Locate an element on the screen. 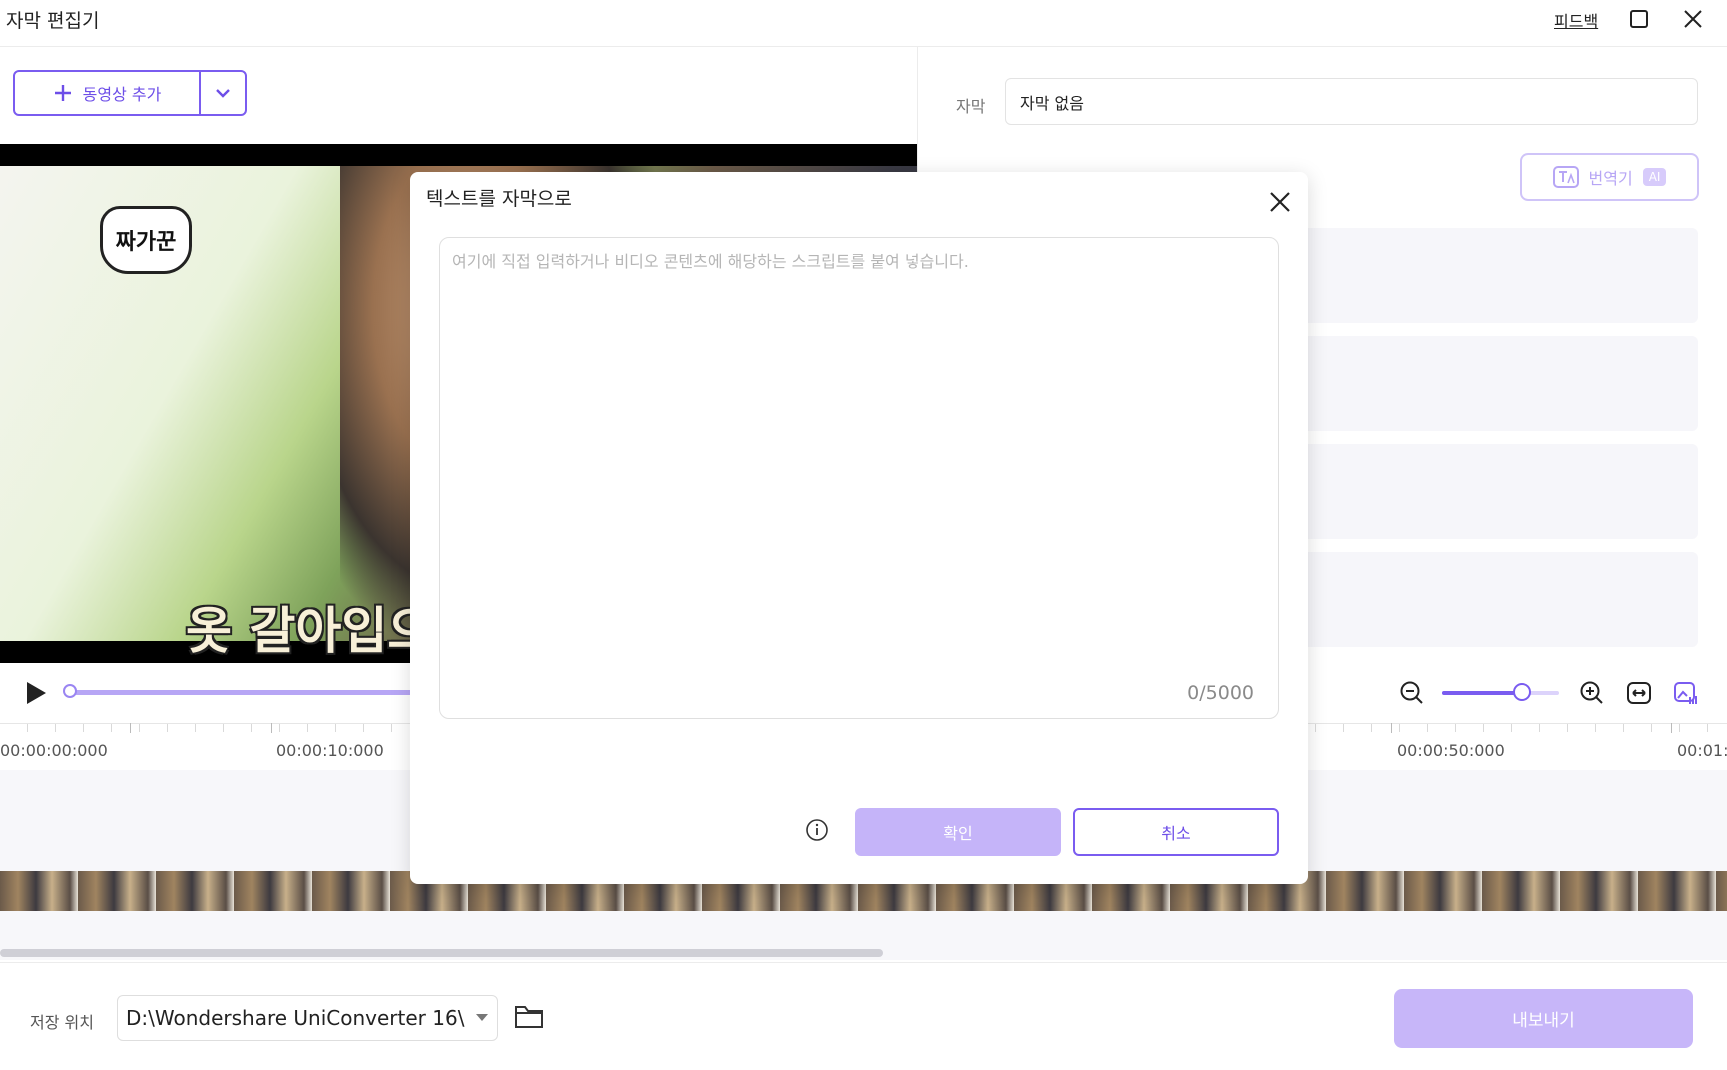 This screenshot has width=1727, height=1070. open-folder-button is located at coordinates (529, 1018).